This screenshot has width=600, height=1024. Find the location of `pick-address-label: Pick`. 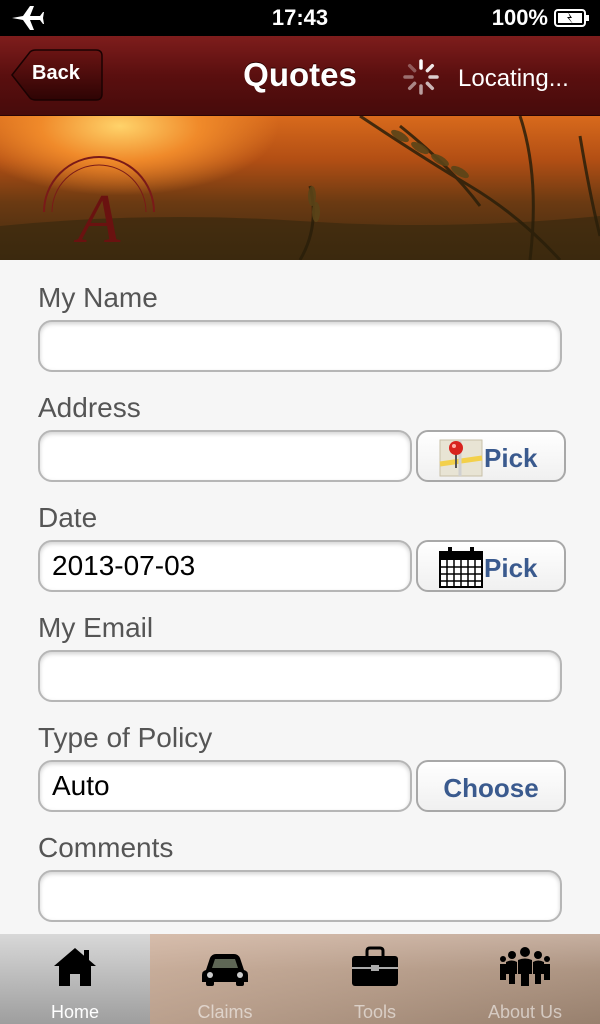

pick-address-label: Pick is located at coordinates (511, 458).